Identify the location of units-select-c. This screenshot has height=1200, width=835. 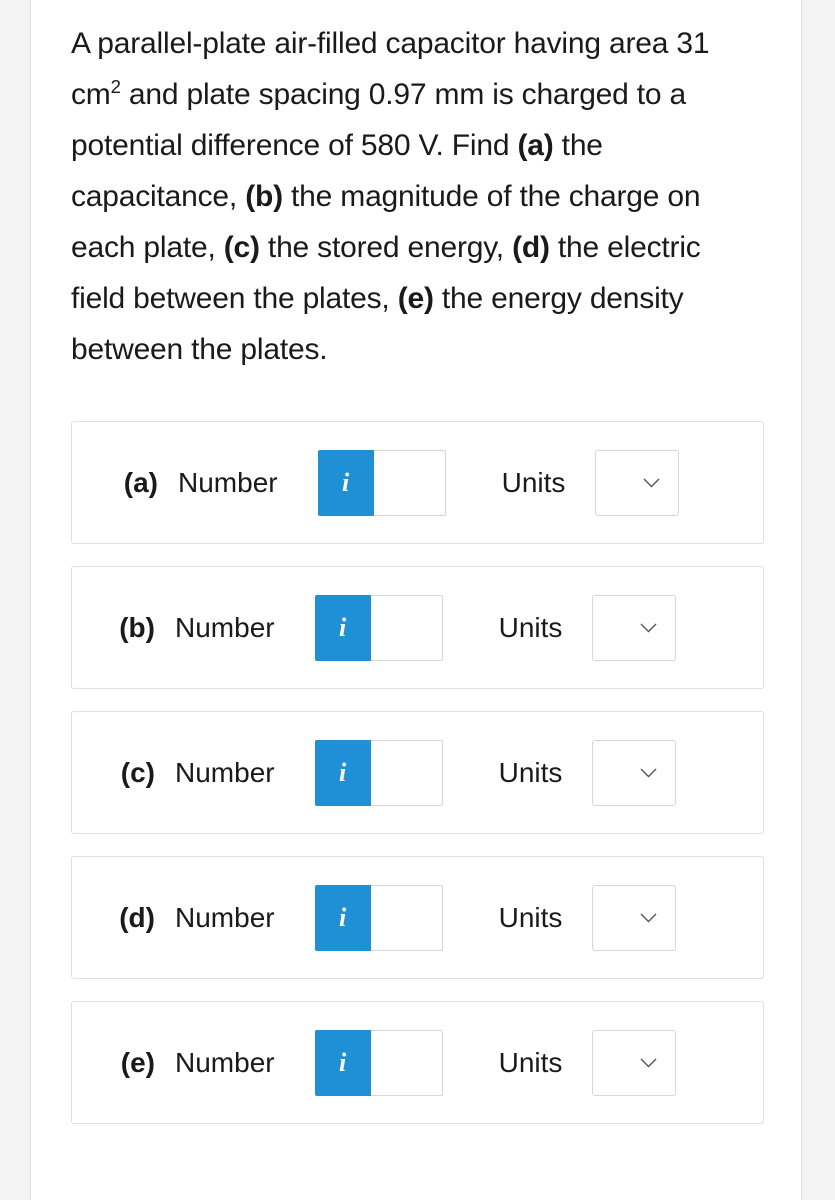
(634, 772).